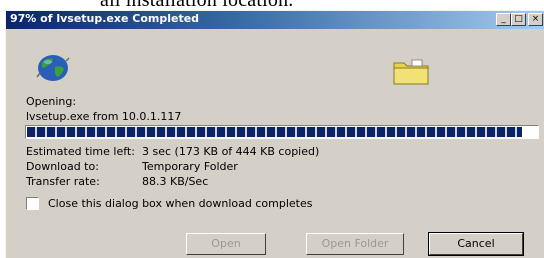 This screenshot has width=544, height=258. What do you see at coordinates (476, 244) in the screenshot?
I see `cancel-button: Cancel` at bounding box center [476, 244].